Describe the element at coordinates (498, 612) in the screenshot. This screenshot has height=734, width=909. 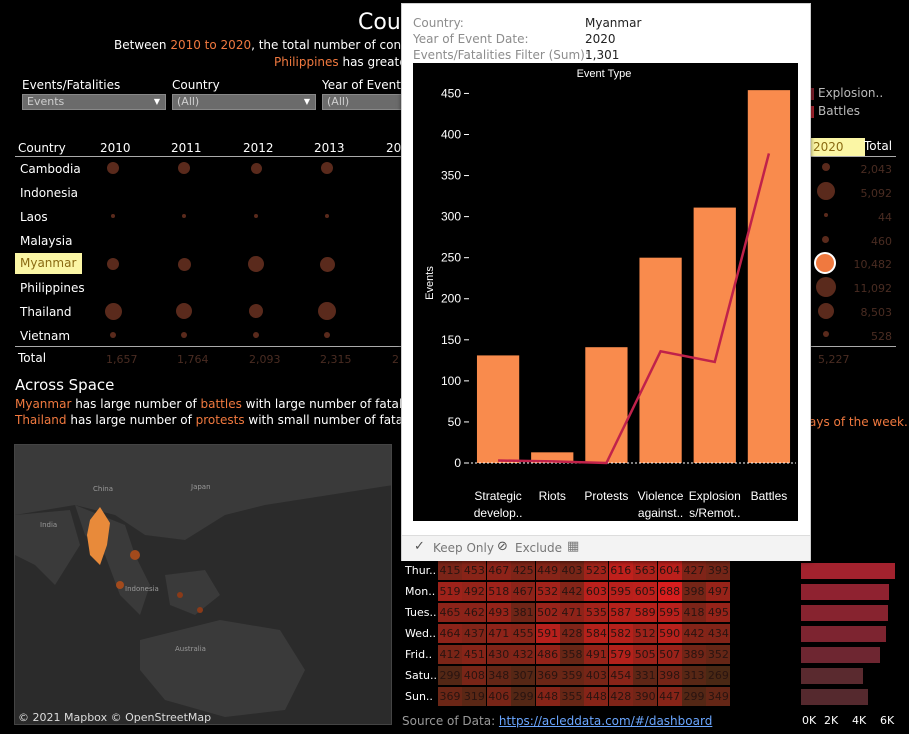
I see `heatmap-cell: 493` at that location.